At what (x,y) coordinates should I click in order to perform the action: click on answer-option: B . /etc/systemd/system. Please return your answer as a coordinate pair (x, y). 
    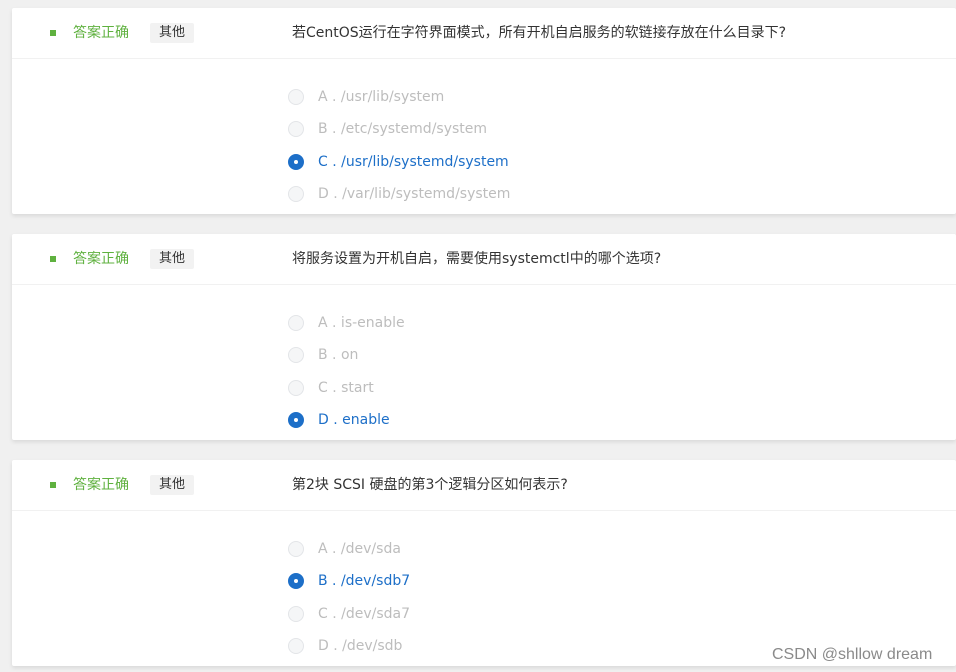
    Looking at the image, I should click on (387, 129).